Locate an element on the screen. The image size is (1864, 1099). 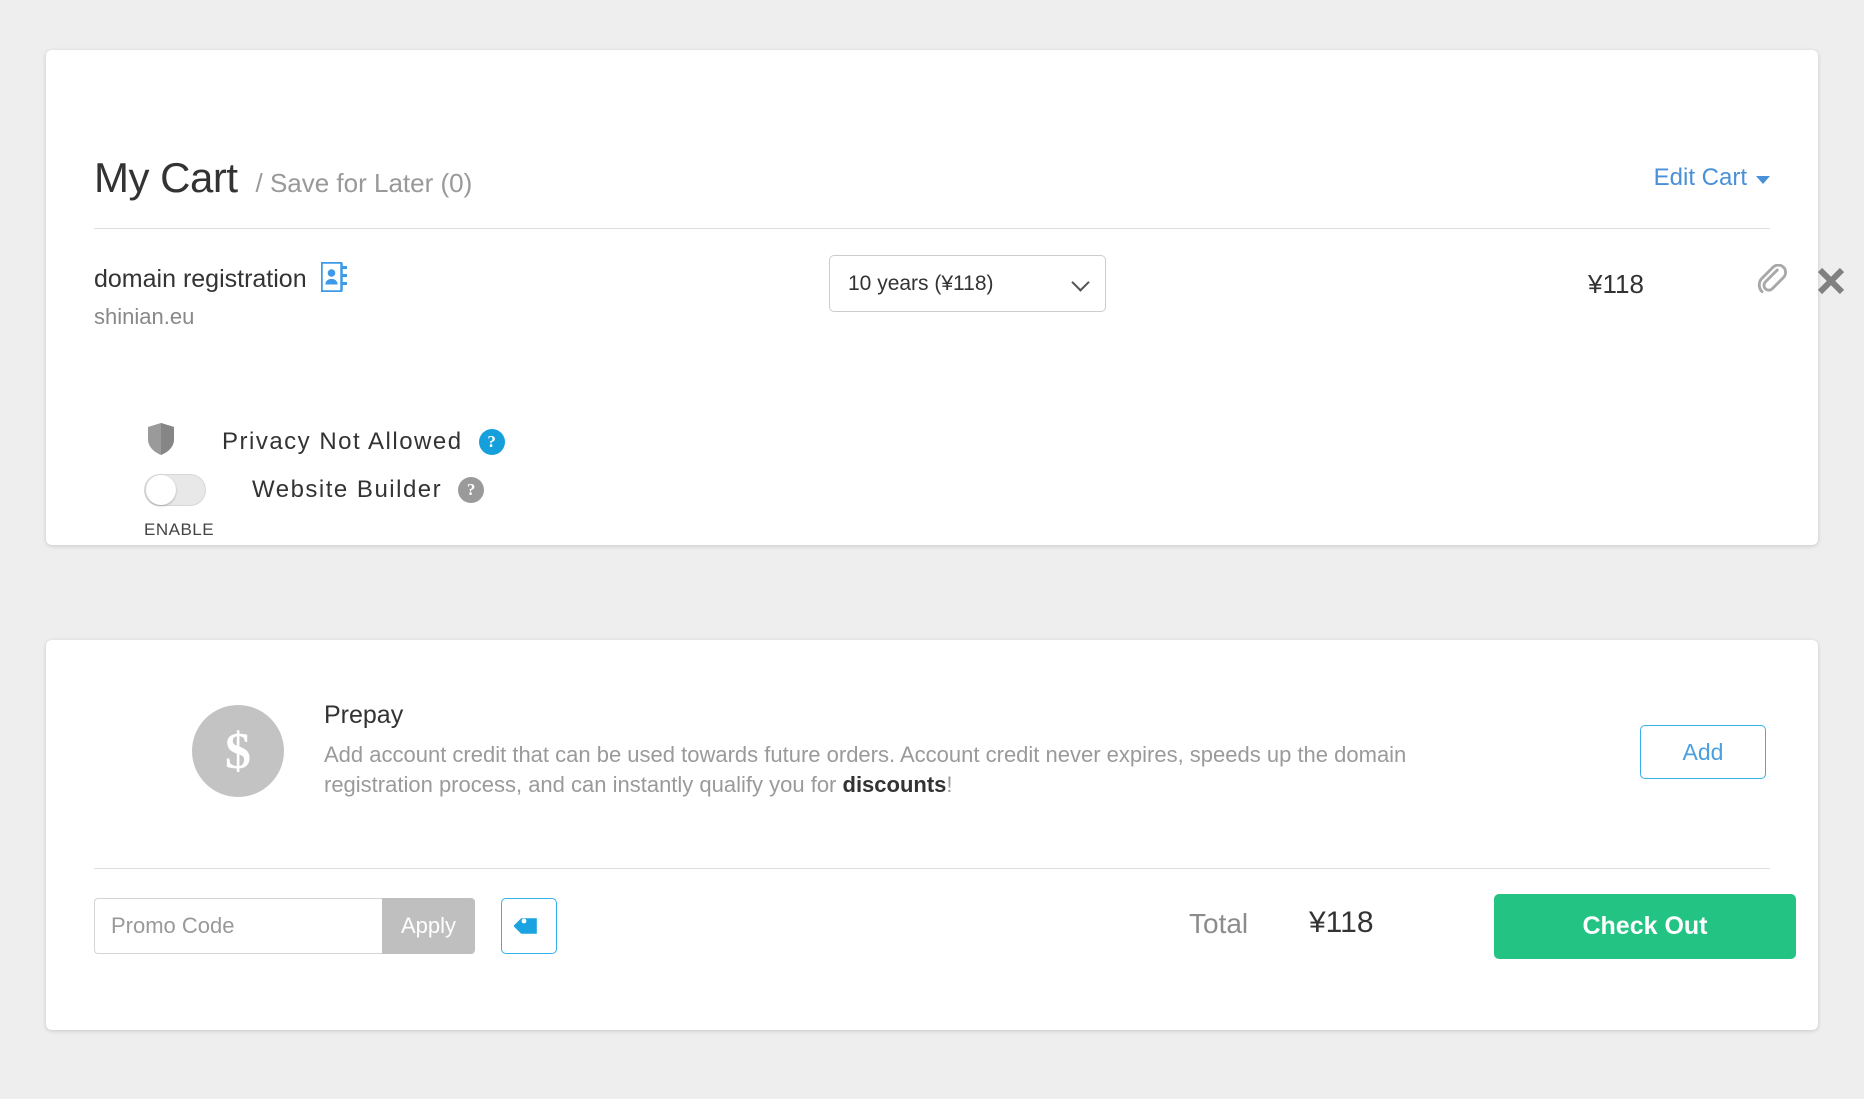
website-builder-option-row: Website Builder ? is located at coordinates (314, 490).